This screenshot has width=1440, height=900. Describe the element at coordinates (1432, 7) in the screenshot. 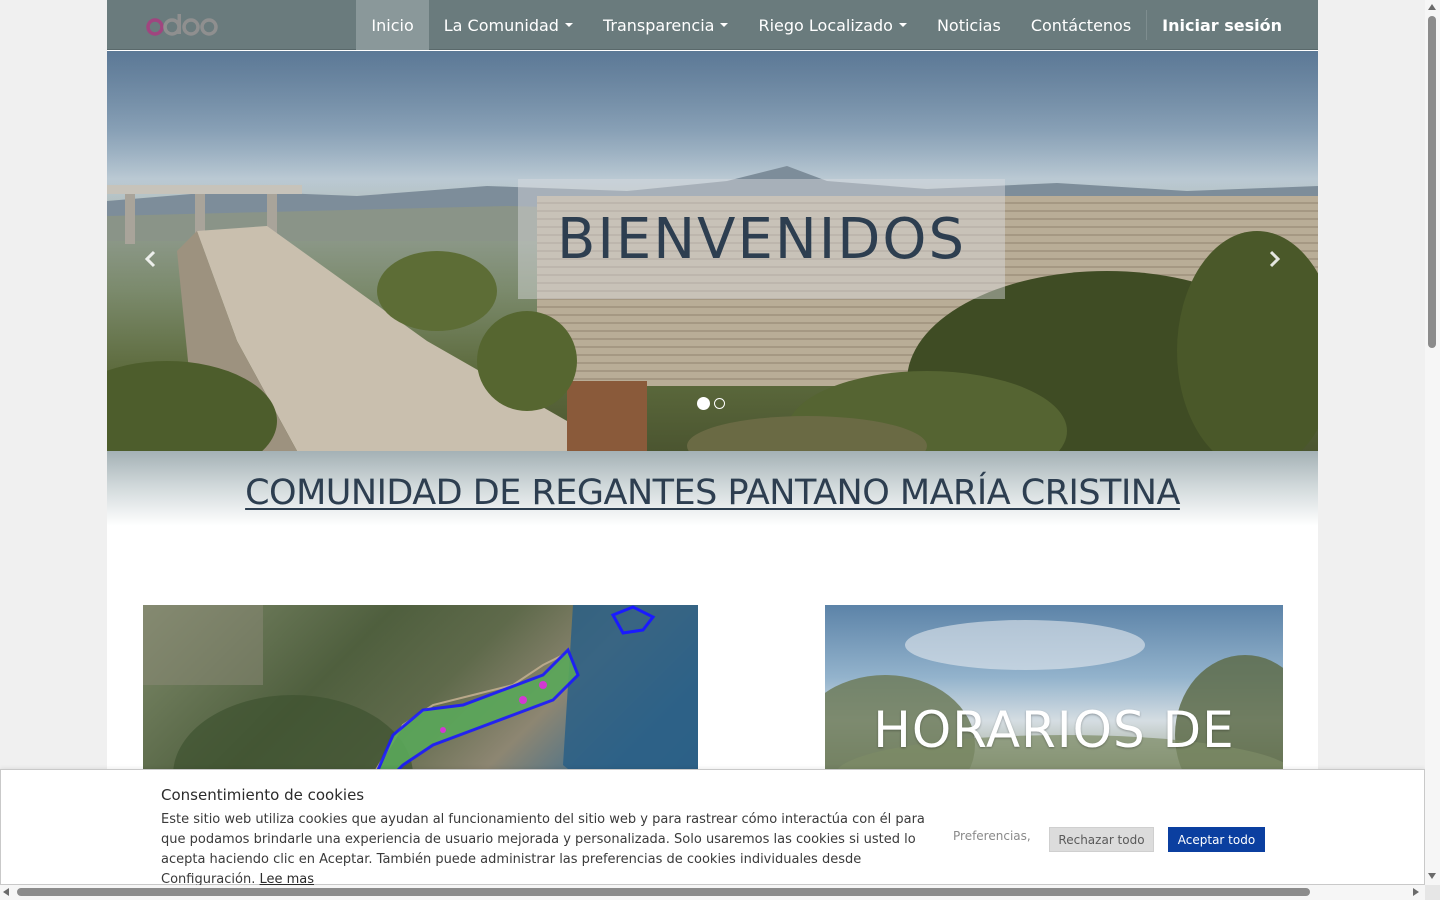

I see `scroll-up-arrow-icon` at that location.